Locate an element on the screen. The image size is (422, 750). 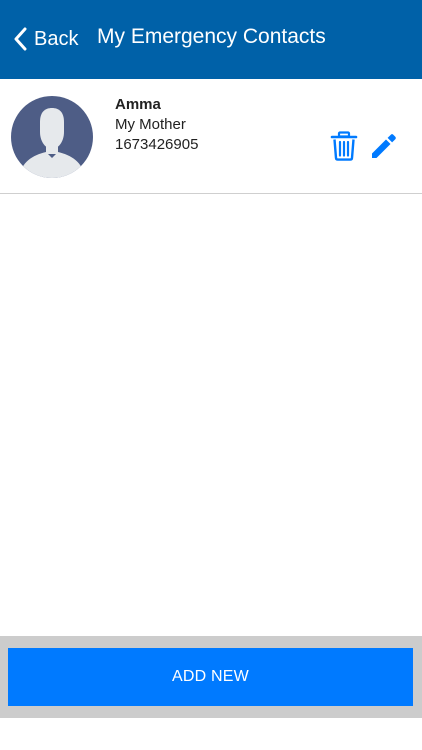
pencil-icon is located at coordinates (384, 146).